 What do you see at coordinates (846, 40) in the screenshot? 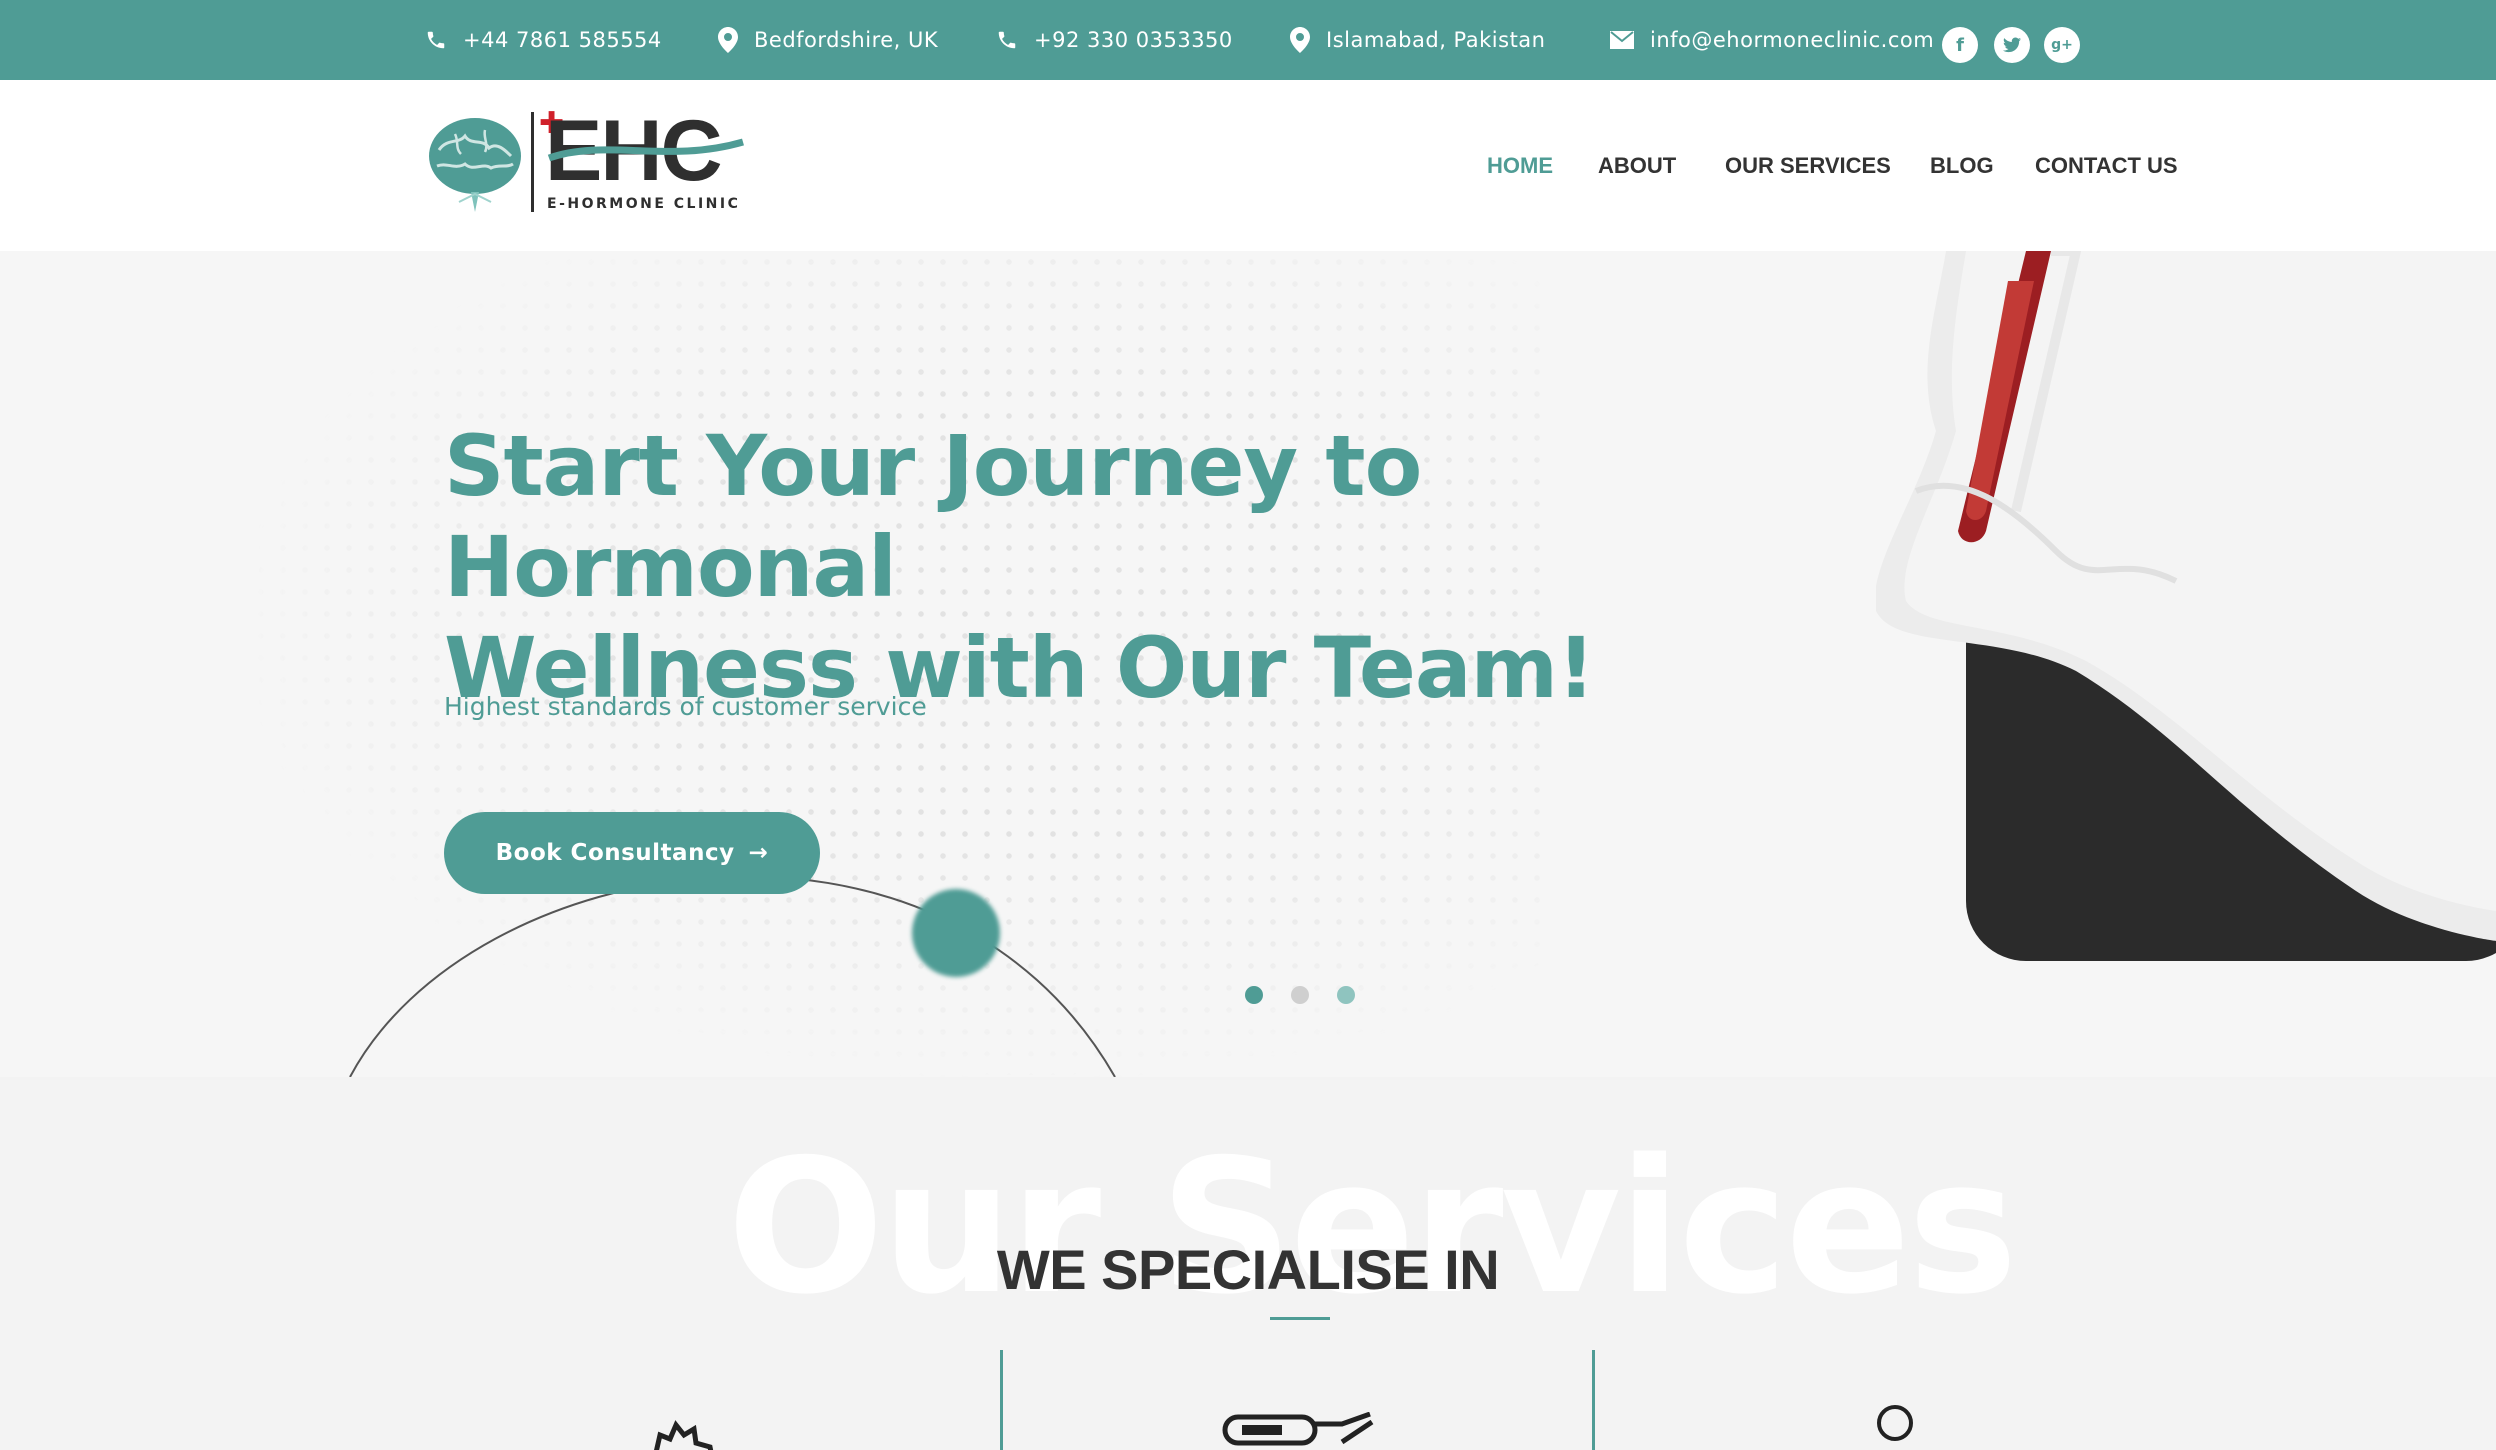
I see `location-uk-text: Bedfordshire, UK` at bounding box center [846, 40].